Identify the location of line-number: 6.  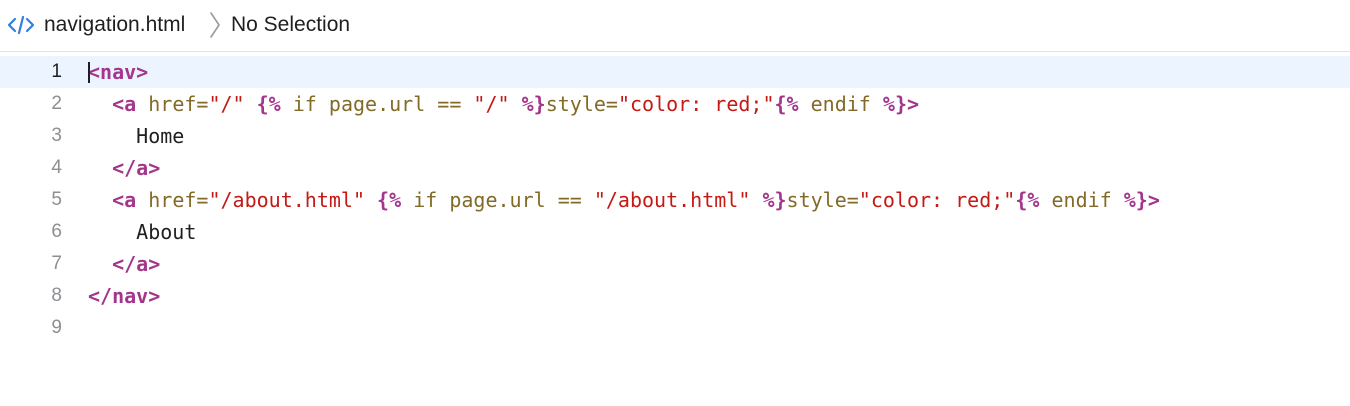
(56, 231).